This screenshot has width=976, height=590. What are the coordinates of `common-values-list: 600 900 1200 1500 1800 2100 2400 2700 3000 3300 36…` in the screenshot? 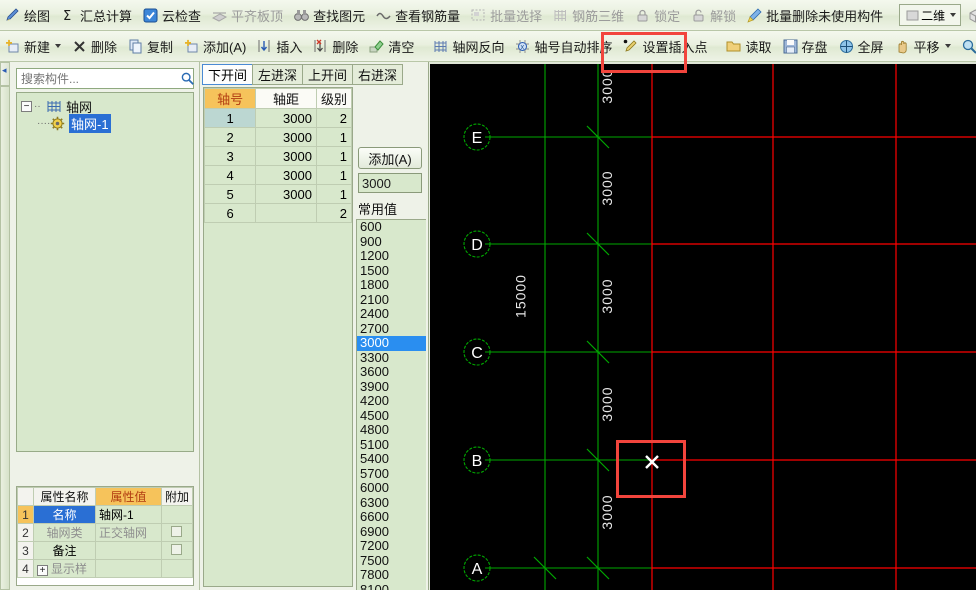 It's located at (391, 404).